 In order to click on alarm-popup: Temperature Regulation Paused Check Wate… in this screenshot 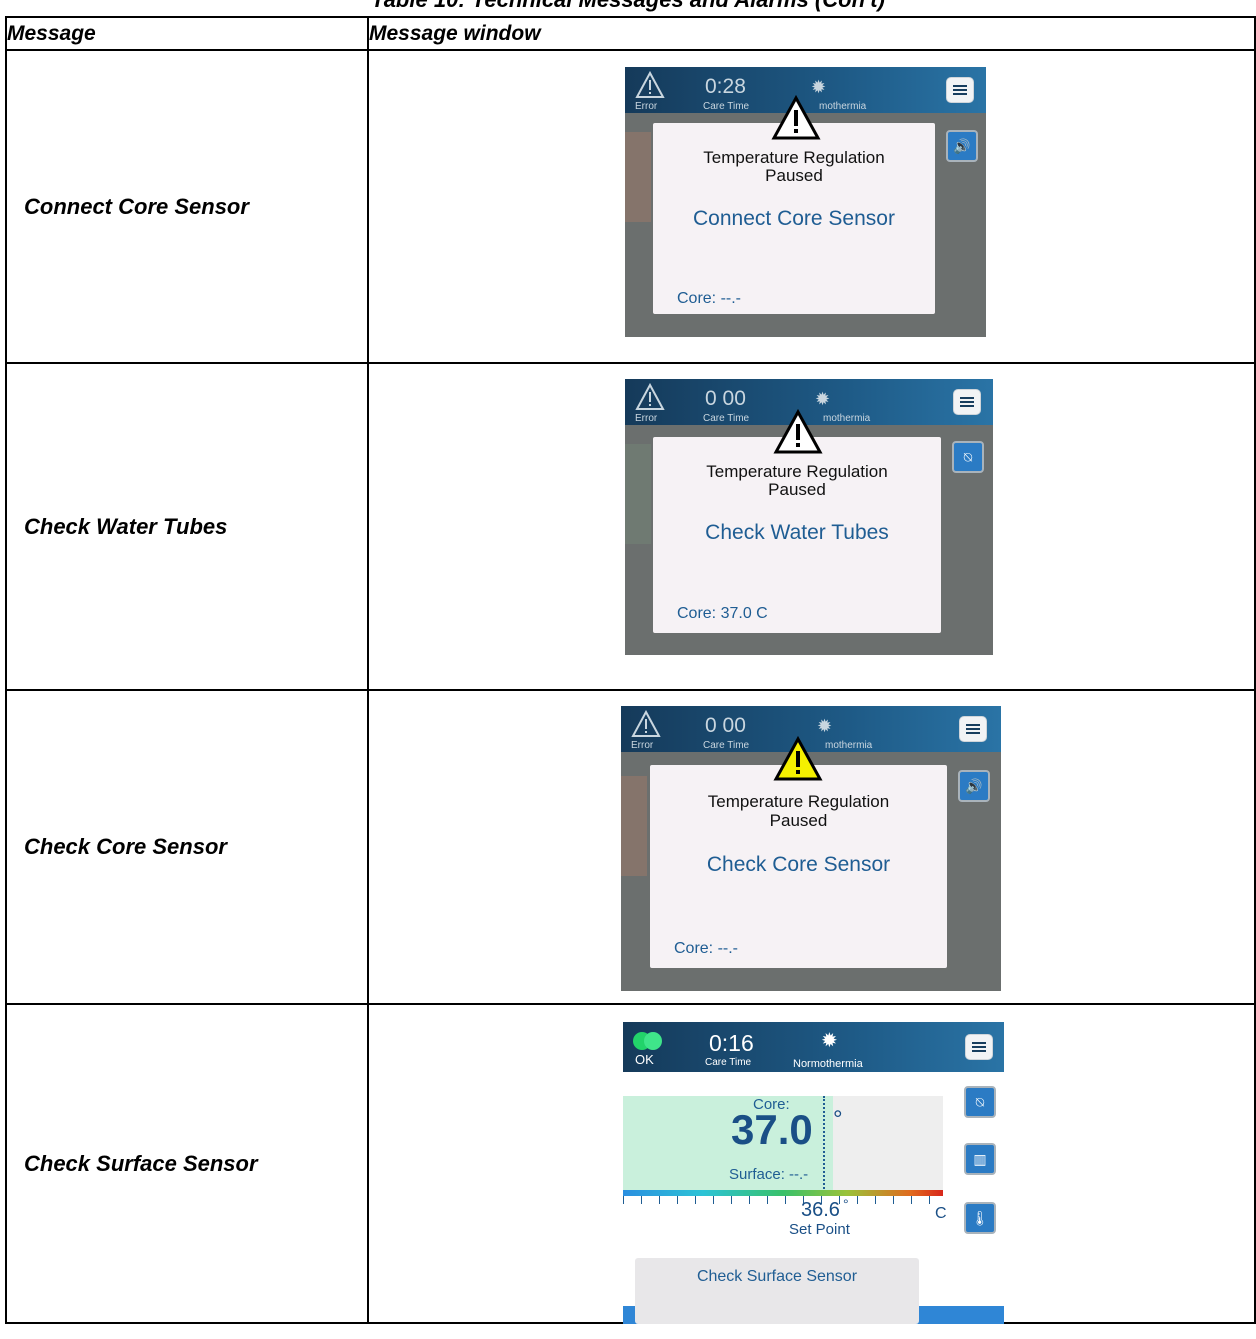, I will do `click(797, 535)`.